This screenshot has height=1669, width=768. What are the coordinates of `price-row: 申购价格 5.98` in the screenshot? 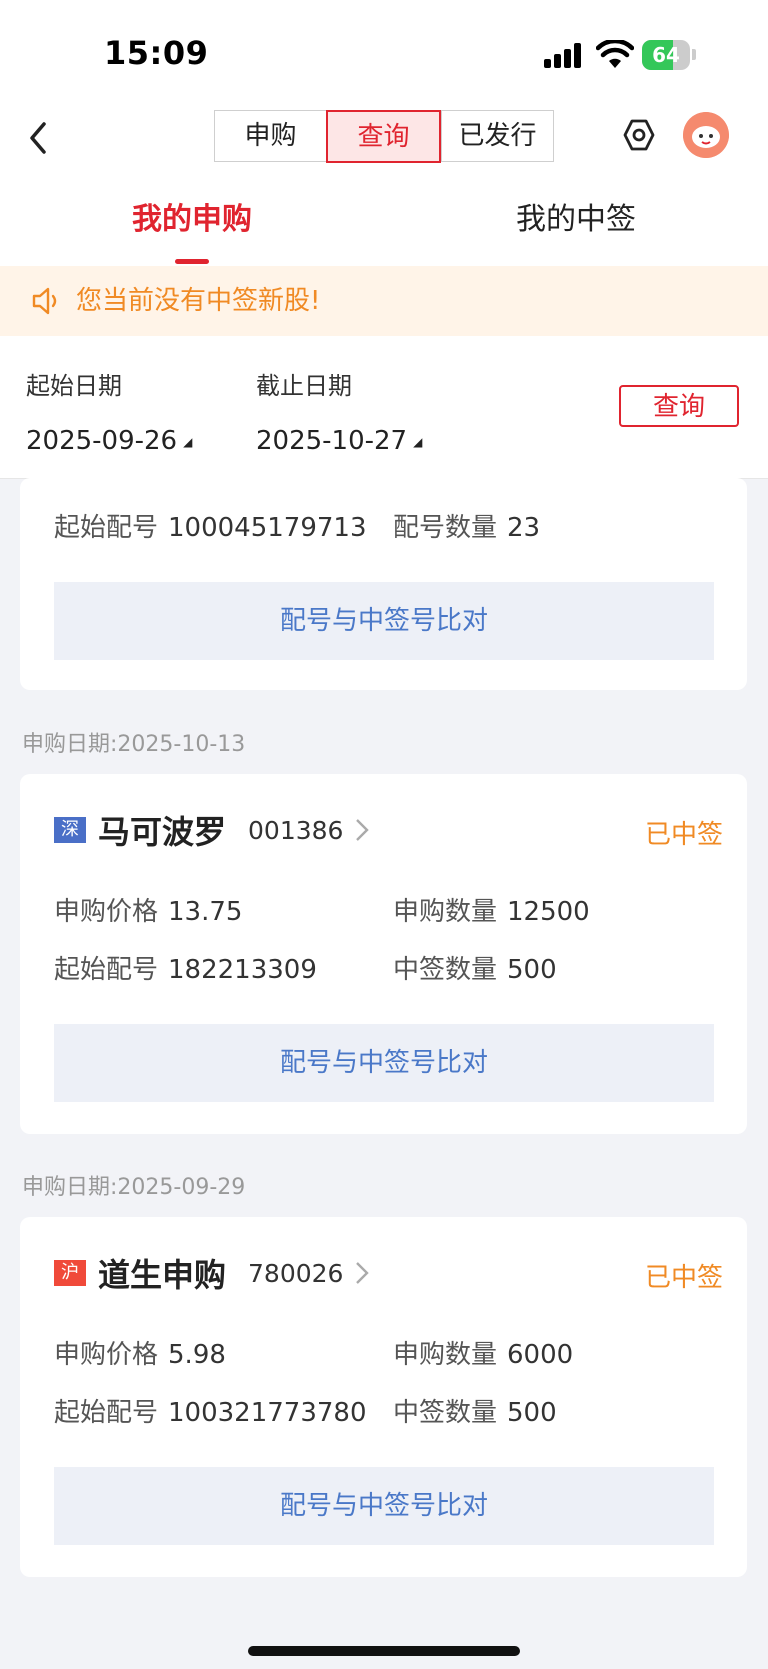 It's located at (140, 1355).